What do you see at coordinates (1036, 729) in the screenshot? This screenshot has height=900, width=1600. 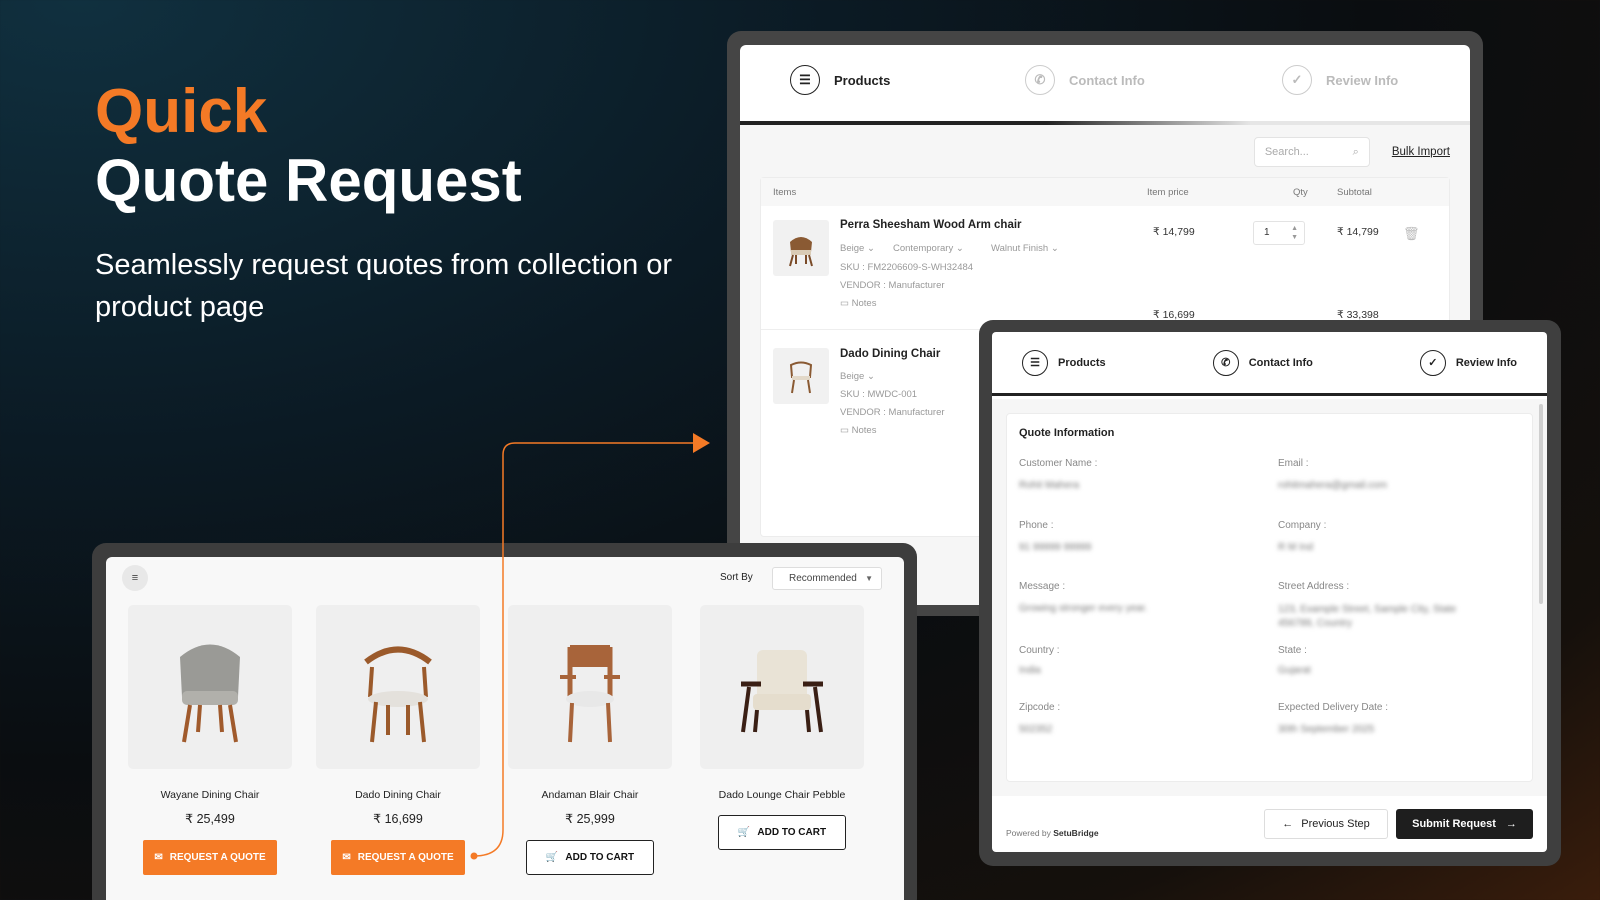 I see `zipcode-value: 502352` at bounding box center [1036, 729].